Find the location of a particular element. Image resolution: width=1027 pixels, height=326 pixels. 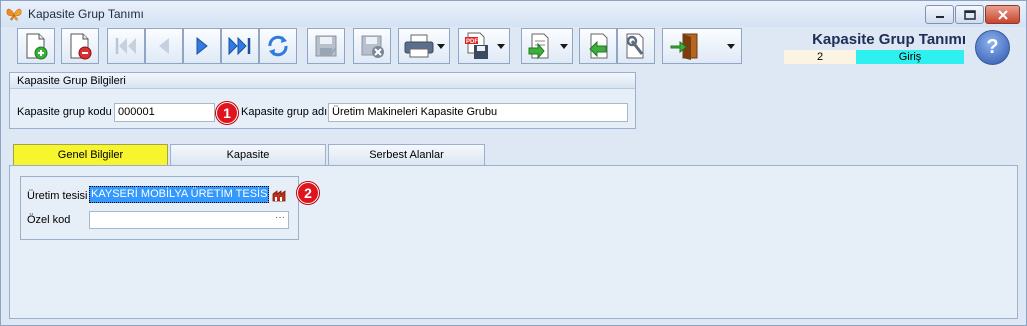

annotation-badge-2: 2 is located at coordinates (308, 193).